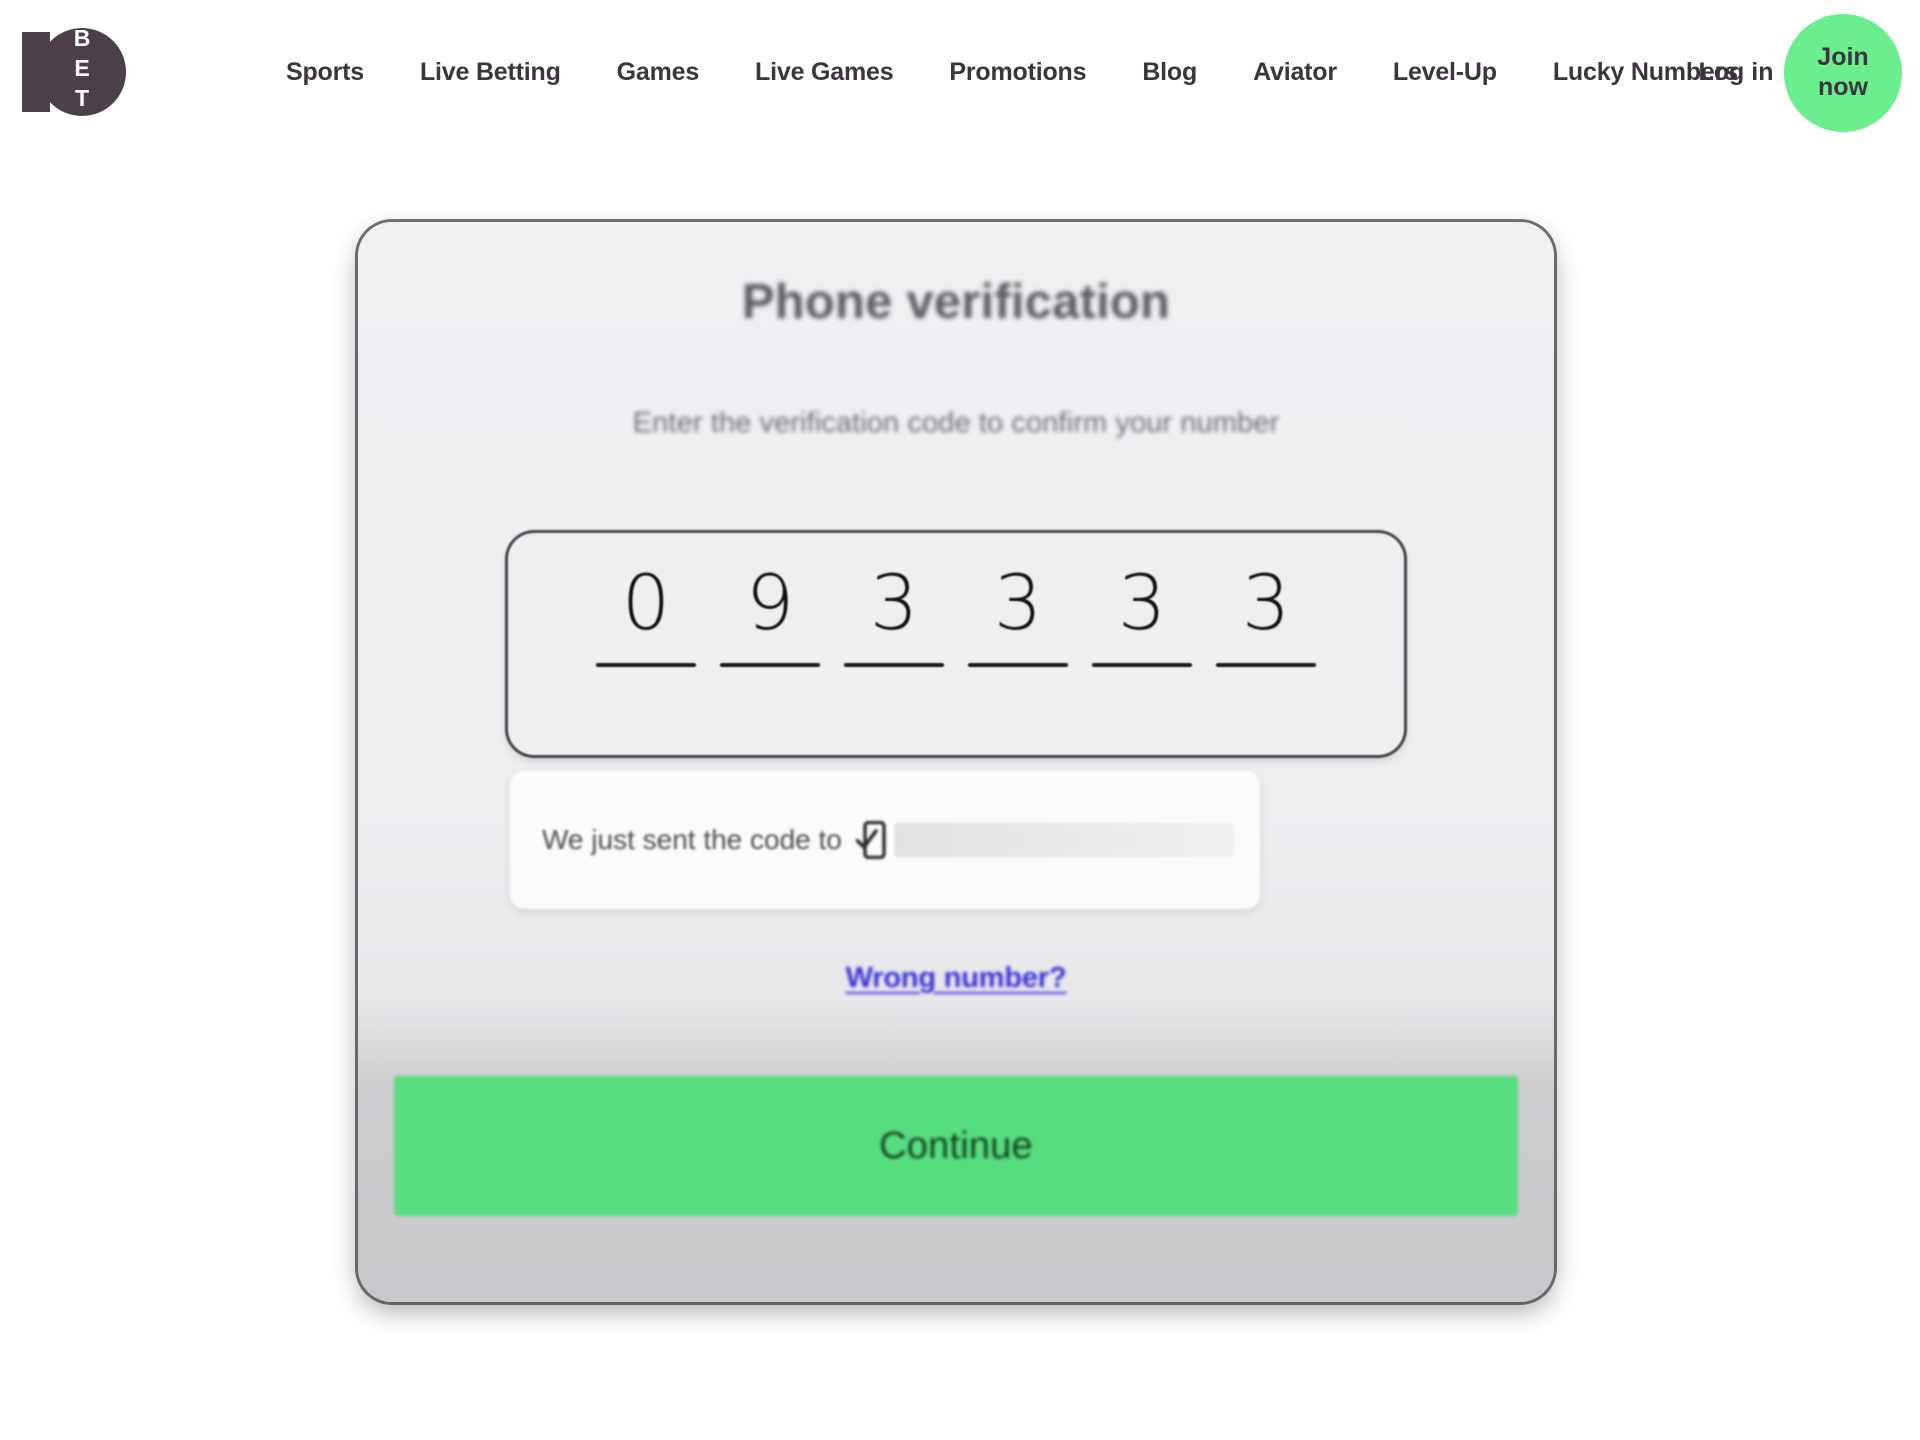  Describe the element at coordinates (956, 978) in the screenshot. I see `wrong-number-link: Wrong number?` at that location.